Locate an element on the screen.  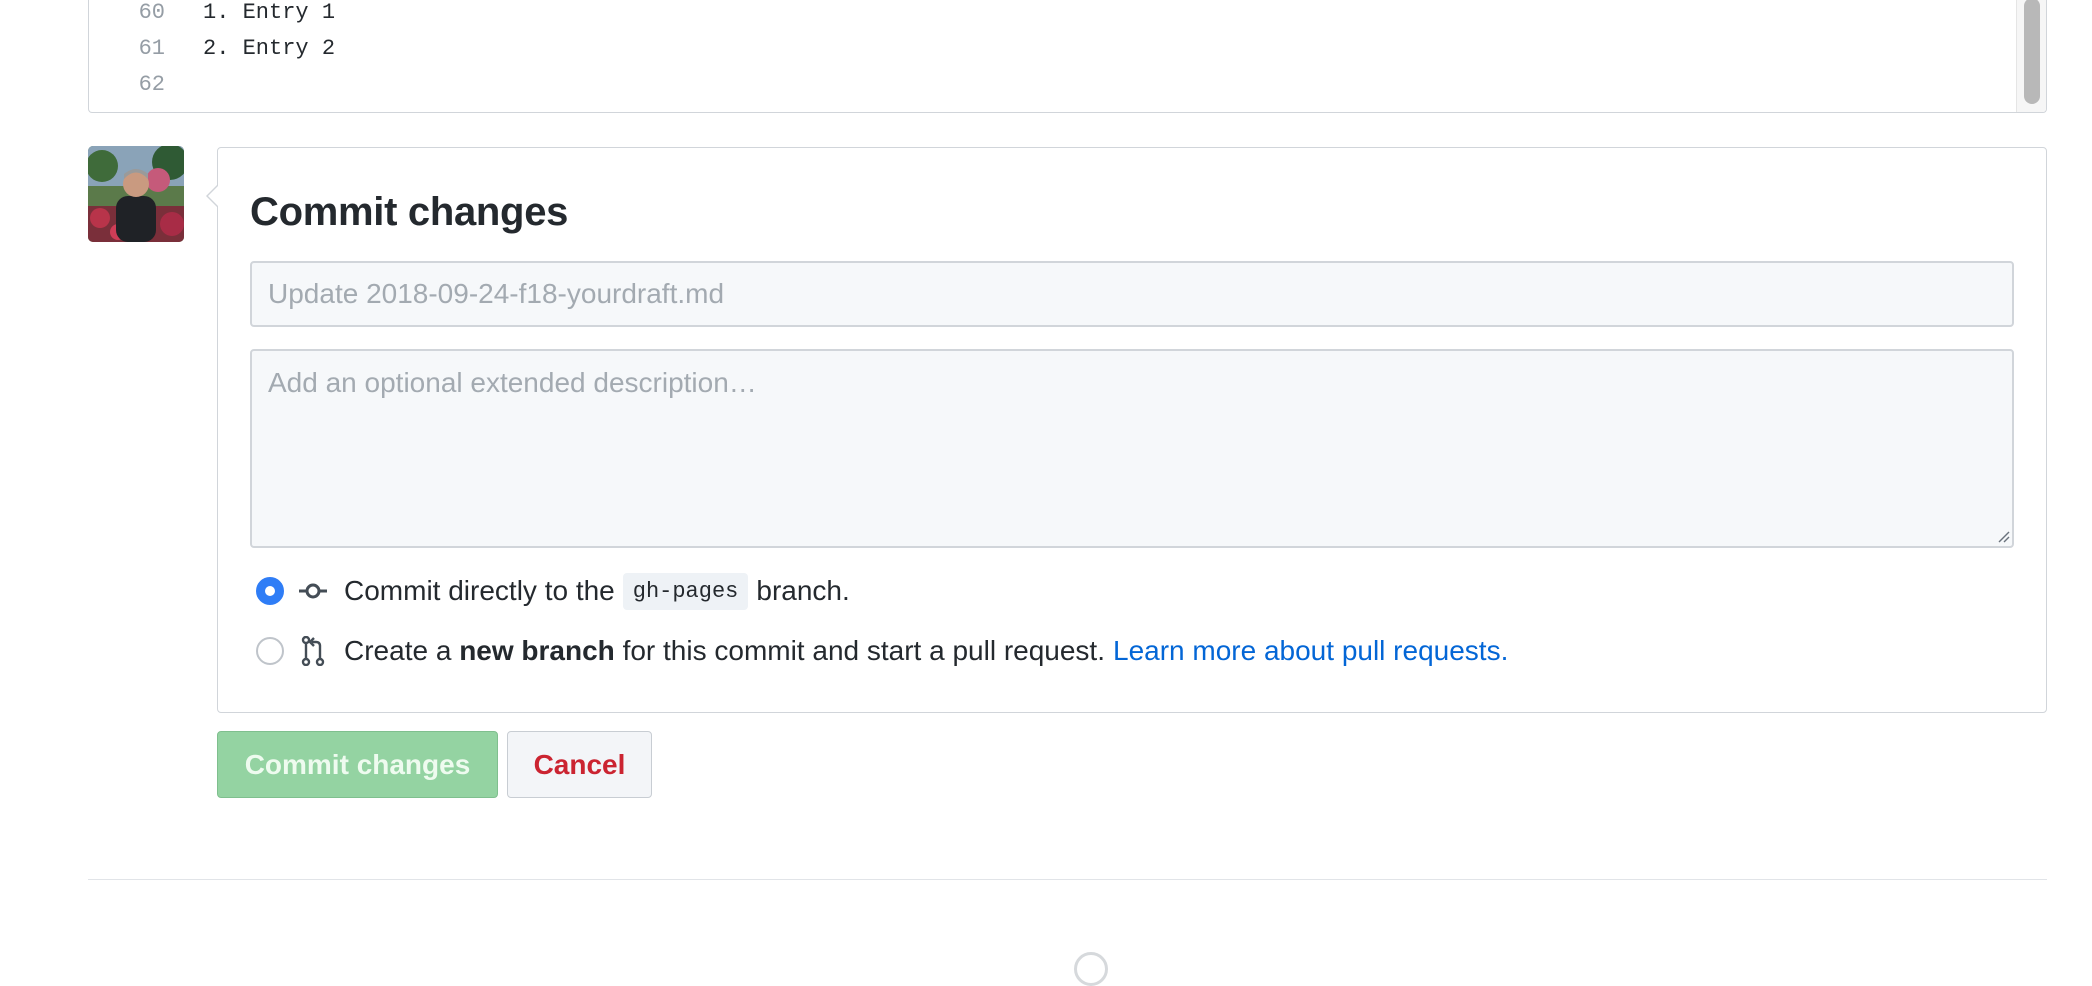
scrollbar-thumb is located at coordinates (2032, 52).